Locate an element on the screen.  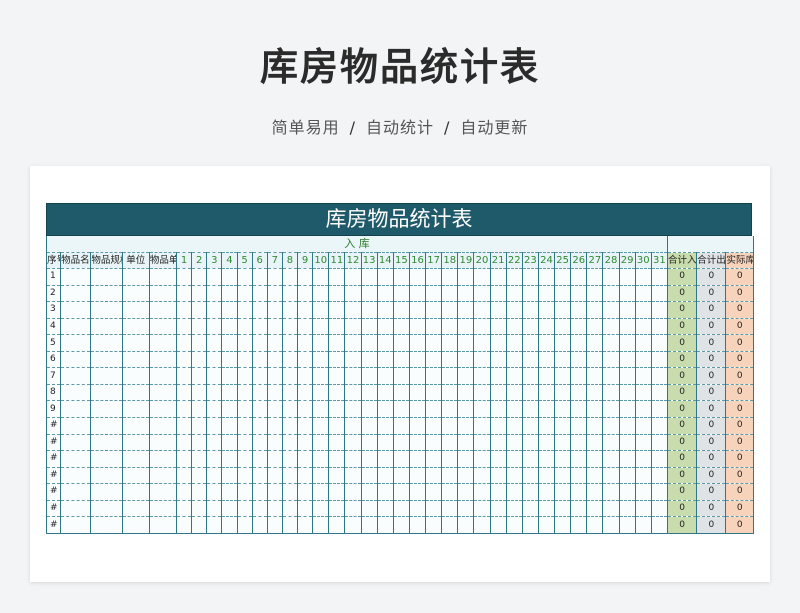
cell-item-name is located at coordinates (76, 376).